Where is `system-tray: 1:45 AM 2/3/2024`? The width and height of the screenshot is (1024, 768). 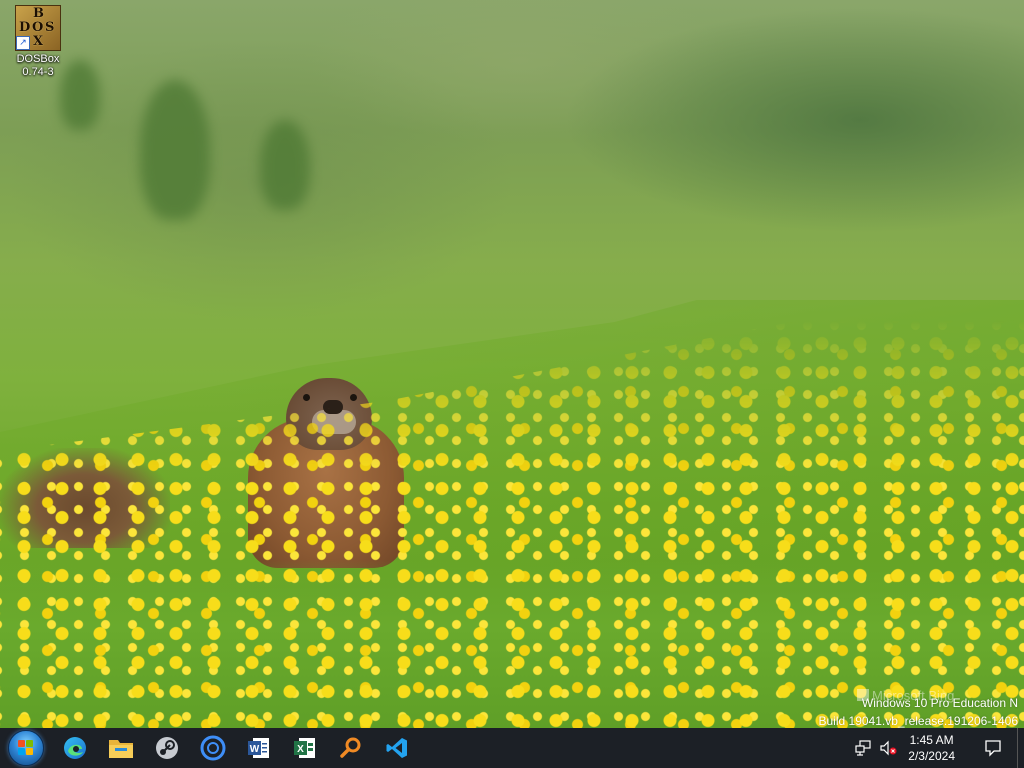
system-tray: 1:45 AM 2/3/2024 is located at coordinates (938, 748).